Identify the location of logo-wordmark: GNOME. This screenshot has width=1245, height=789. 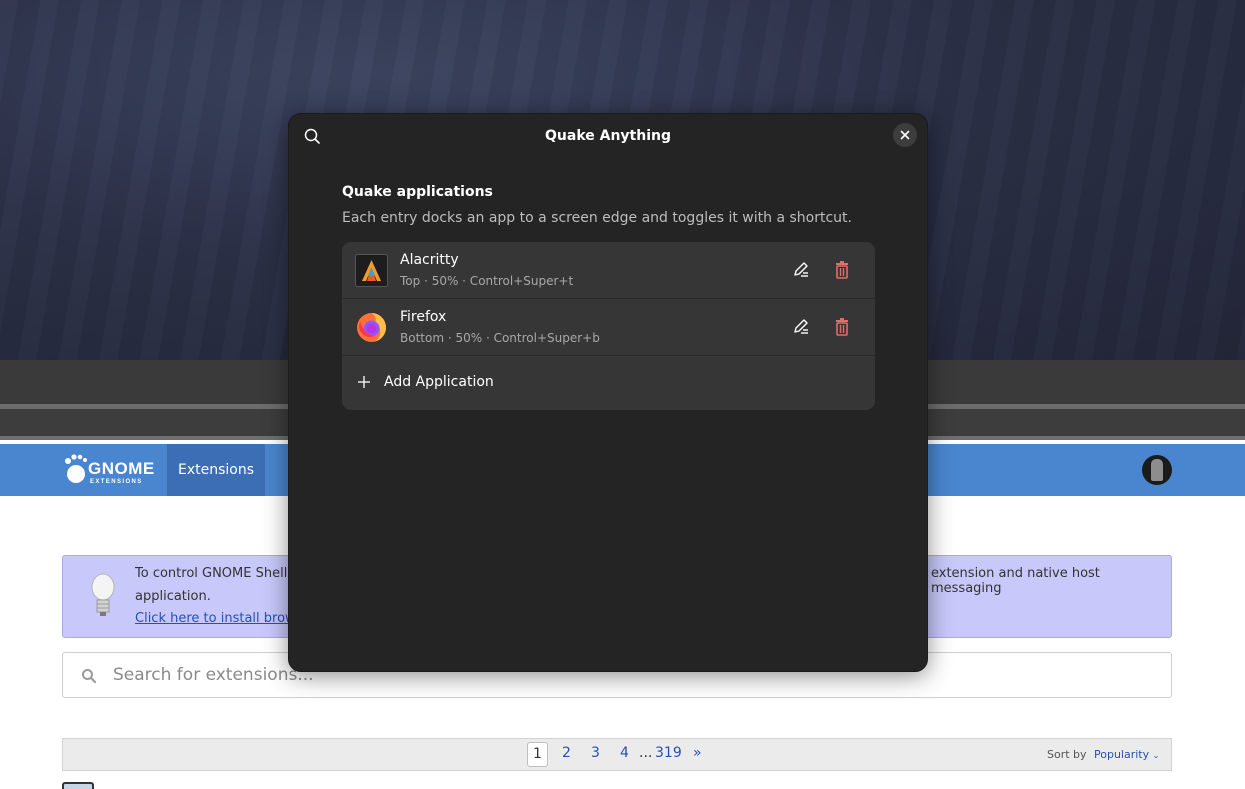
(121, 468).